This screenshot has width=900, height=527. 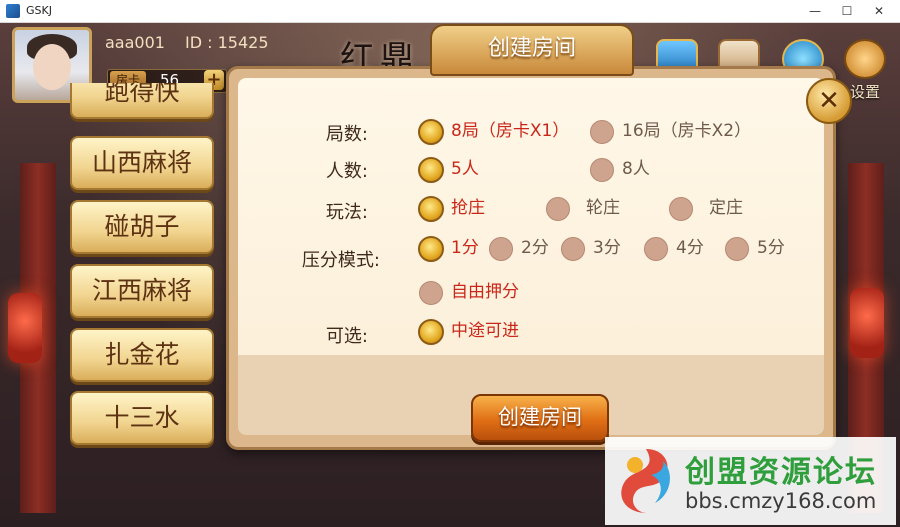 I want to click on watermark: 创盟资源论坛 bbs.cmzy168.com, so click(x=750, y=481).